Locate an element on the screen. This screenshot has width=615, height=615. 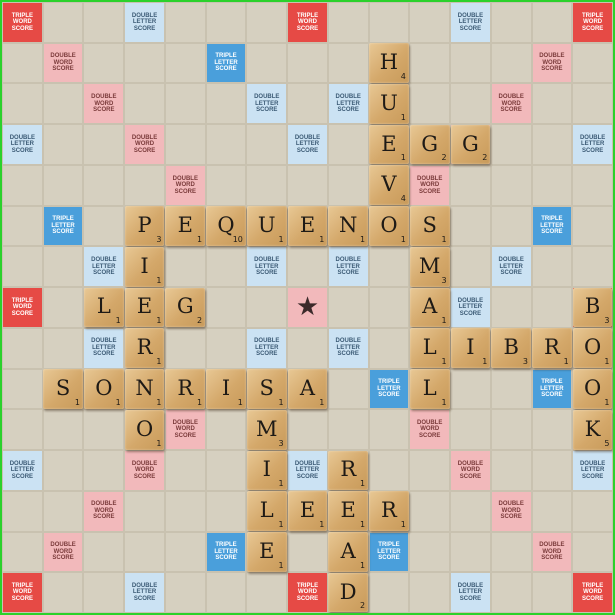
triple-word-square: TRIPLE WORD SCORE is located at coordinates (307, 592).